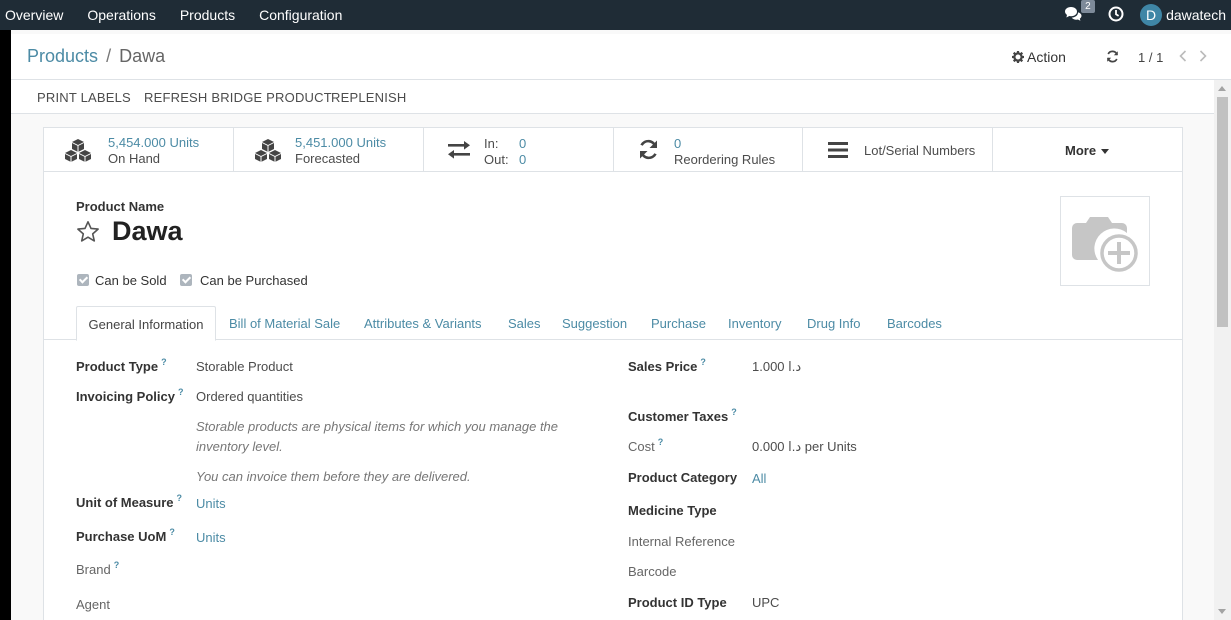  I want to click on tab-suggestion: Suggestion, so click(594, 323).